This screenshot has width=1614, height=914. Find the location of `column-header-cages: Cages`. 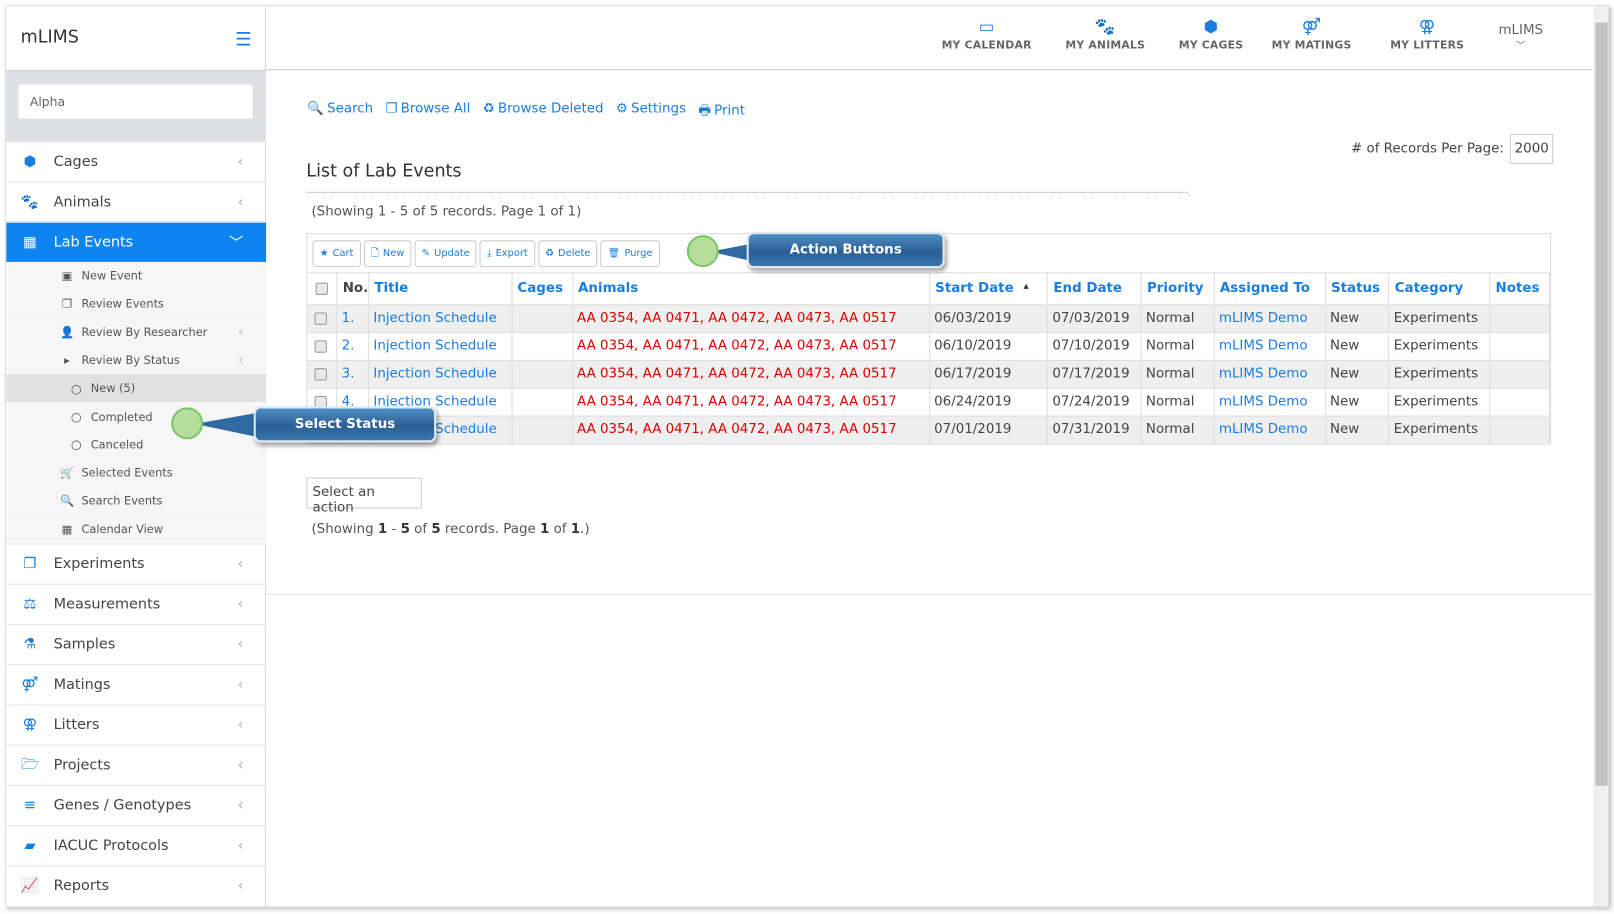

column-header-cages: Cages is located at coordinates (542, 289).